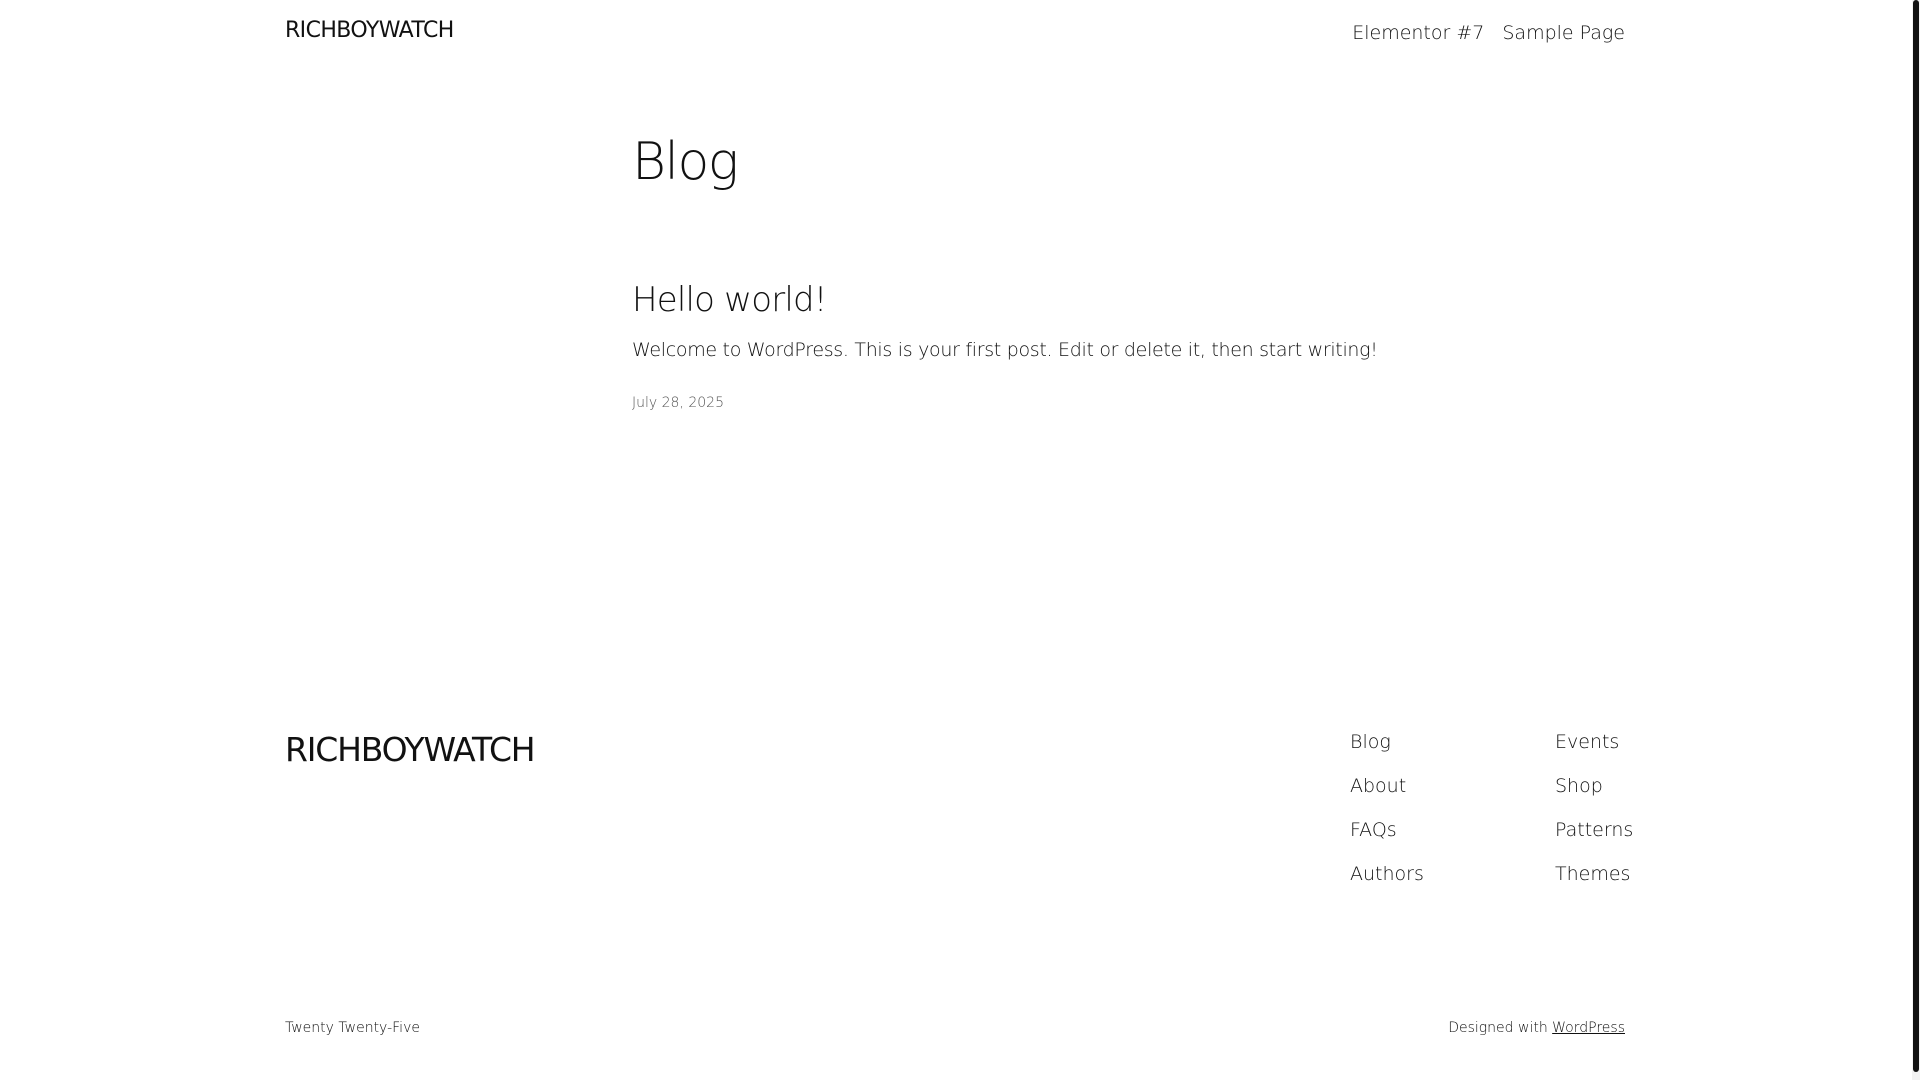 The height and width of the screenshot is (1080, 1920). Describe the element at coordinates (1594, 742) in the screenshot. I see `footer-link-events: Events` at that location.